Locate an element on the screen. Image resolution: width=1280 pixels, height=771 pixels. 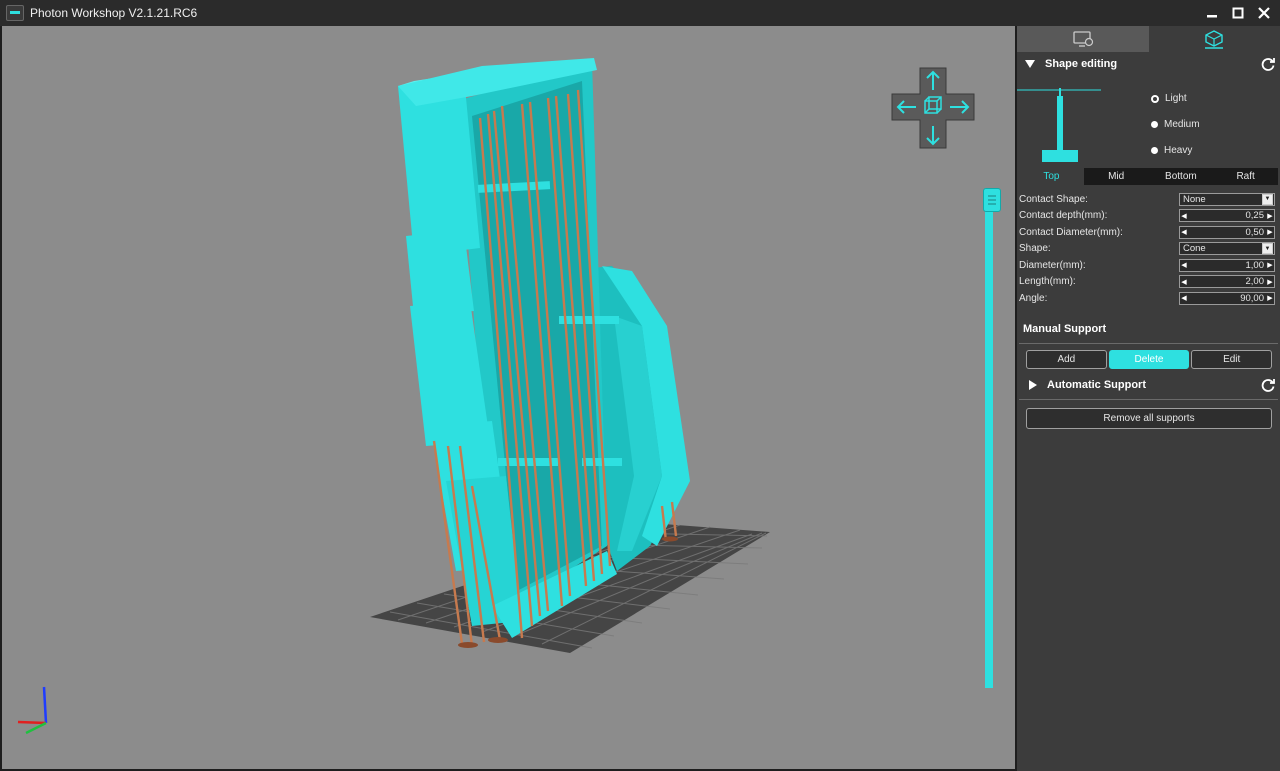
param-contact-diameter: Contact Diameter(mm): ◀ 0,50 ▶ is located at coordinates (1148, 232).